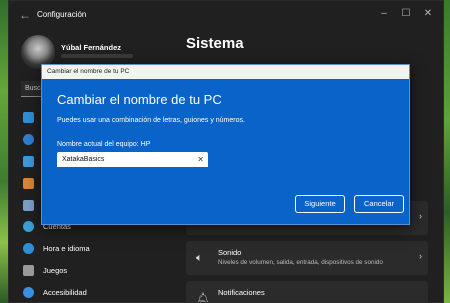 The height and width of the screenshot is (303, 450). What do you see at coordinates (101, 249) in the screenshot?
I see `sidebar-item-hora-idioma: Hora e idioma` at bounding box center [101, 249].